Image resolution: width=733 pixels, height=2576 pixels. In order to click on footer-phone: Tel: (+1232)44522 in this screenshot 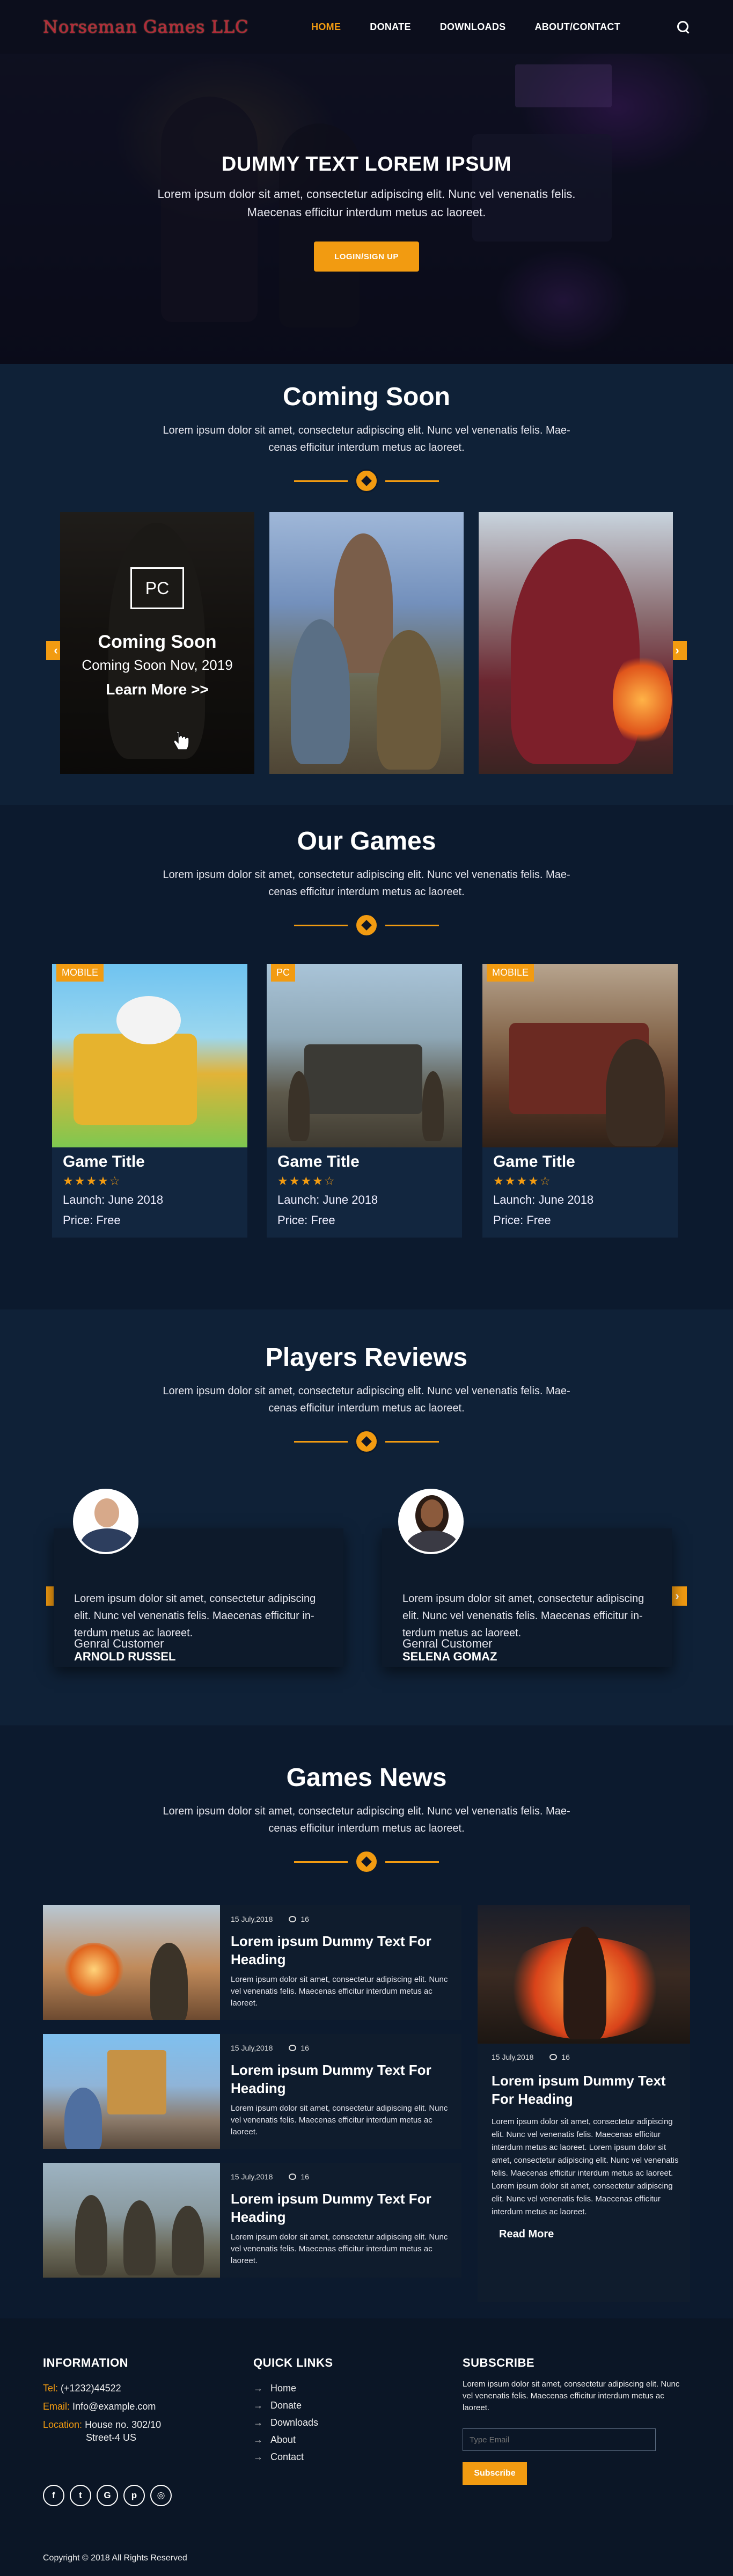, I will do `click(82, 2388)`.